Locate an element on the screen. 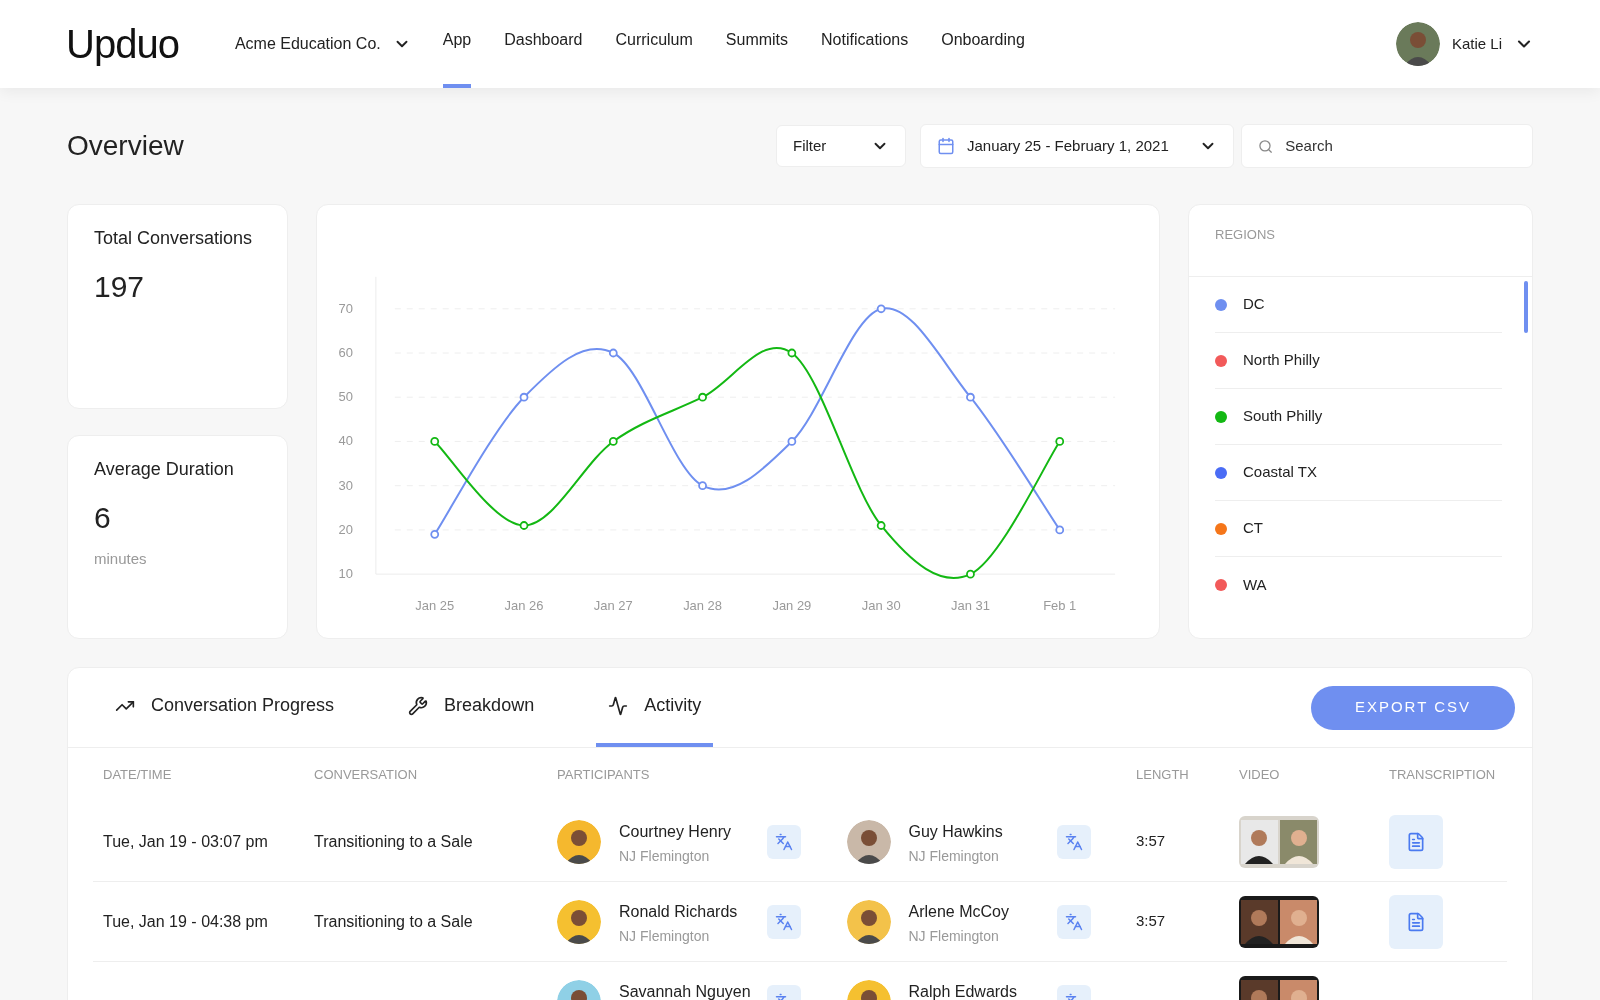  x-tick-label: Jan 30 is located at coordinates (881, 606).